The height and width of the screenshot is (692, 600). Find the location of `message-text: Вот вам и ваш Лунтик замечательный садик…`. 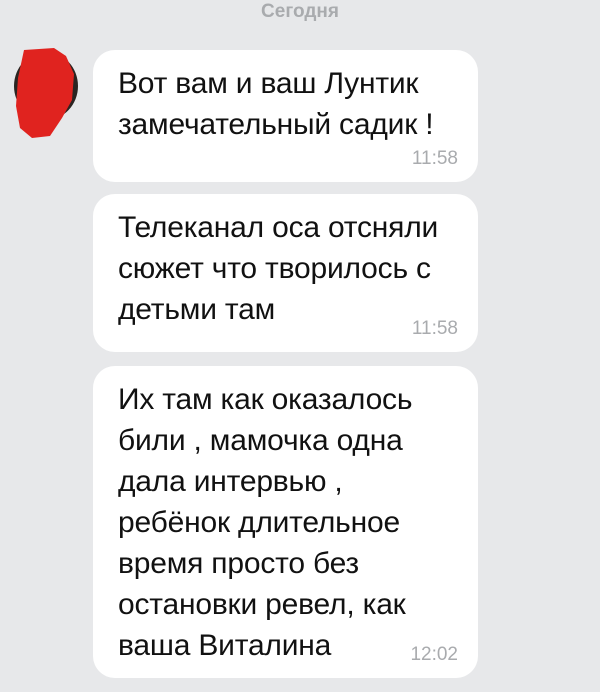

message-text: Вот вам и ваш Лунтик замечательный садик… is located at coordinates (276, 104).